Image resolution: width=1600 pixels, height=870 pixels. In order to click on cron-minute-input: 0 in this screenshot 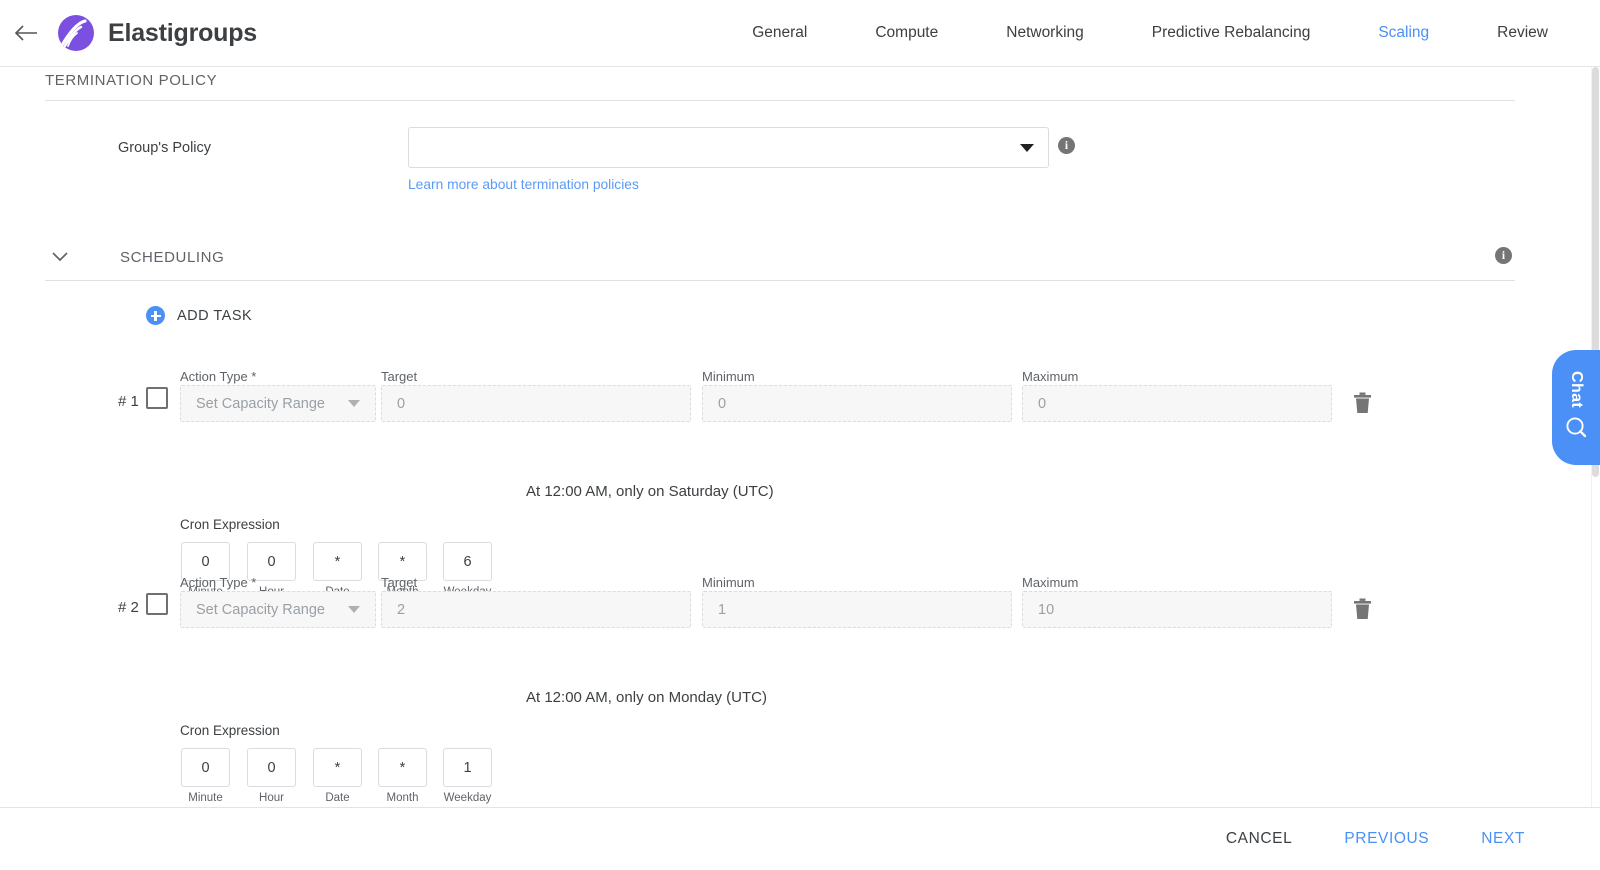, I will do `click(205, 767)`.